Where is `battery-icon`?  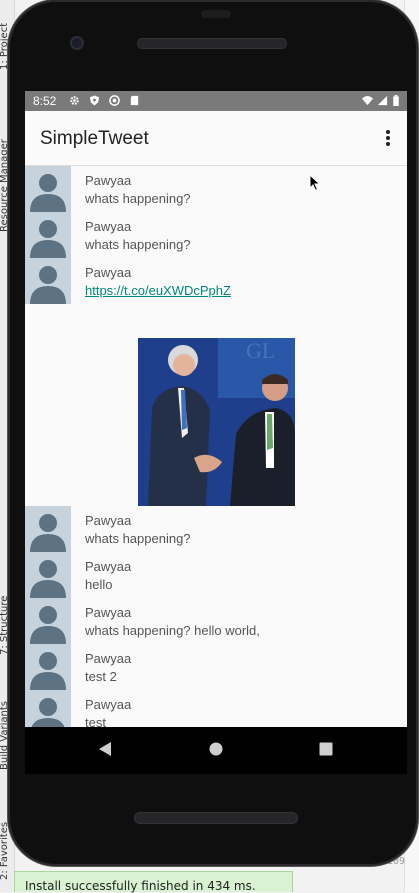 battery-icon is located at coordinates (396, 100).